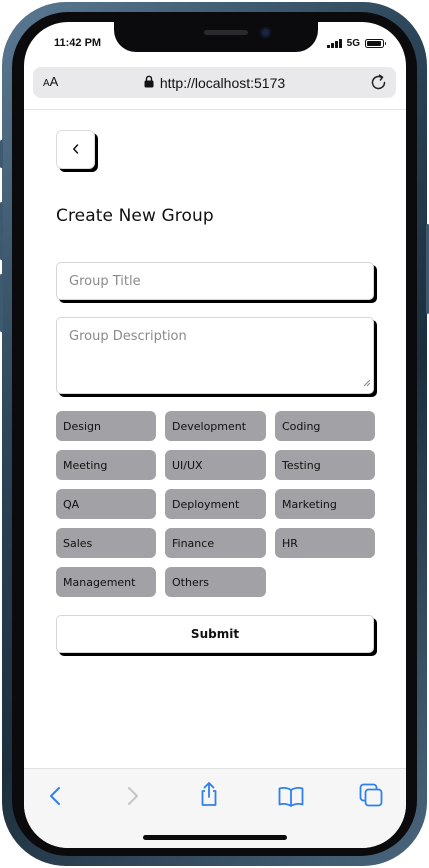 Image resolution: width=429 pixels, height=868 pixels. Describe the element at coordinates (215, 426) in the screenshot. I see `tag-development: Development` at that location.